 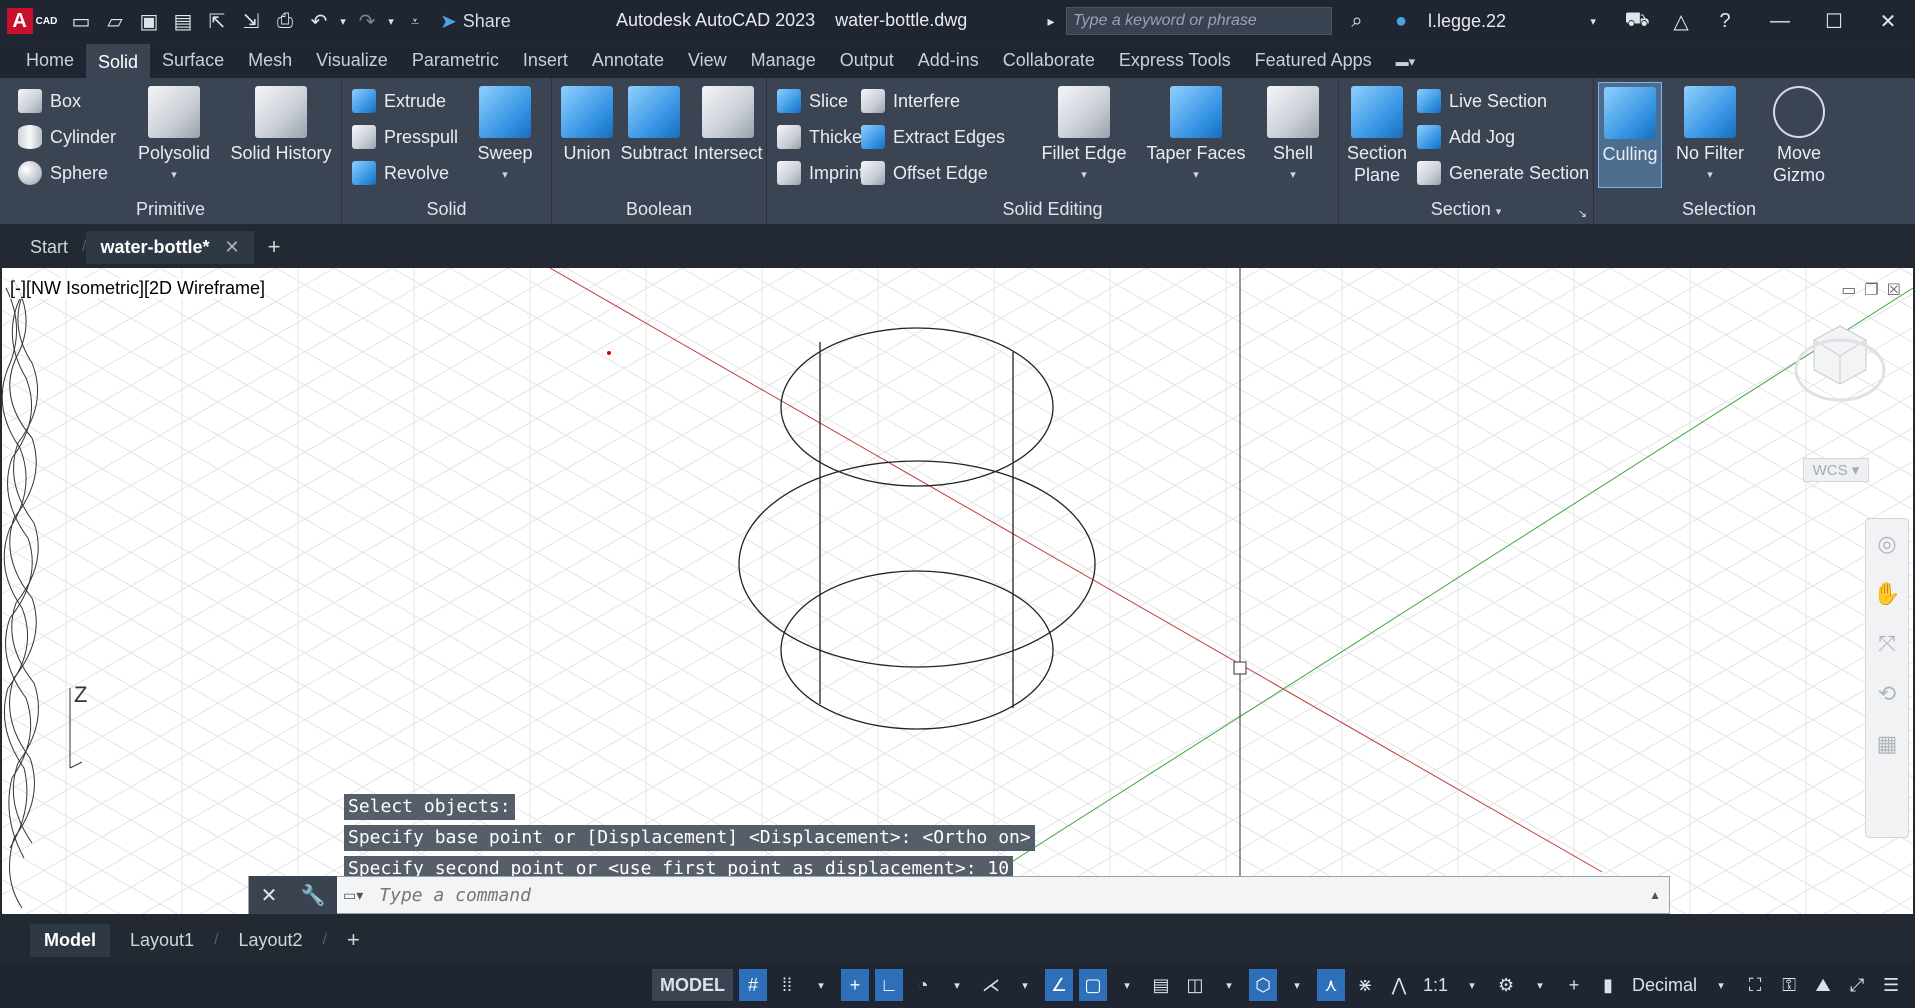 I want to click on tab-start: Start, so click(x=49, y=247).